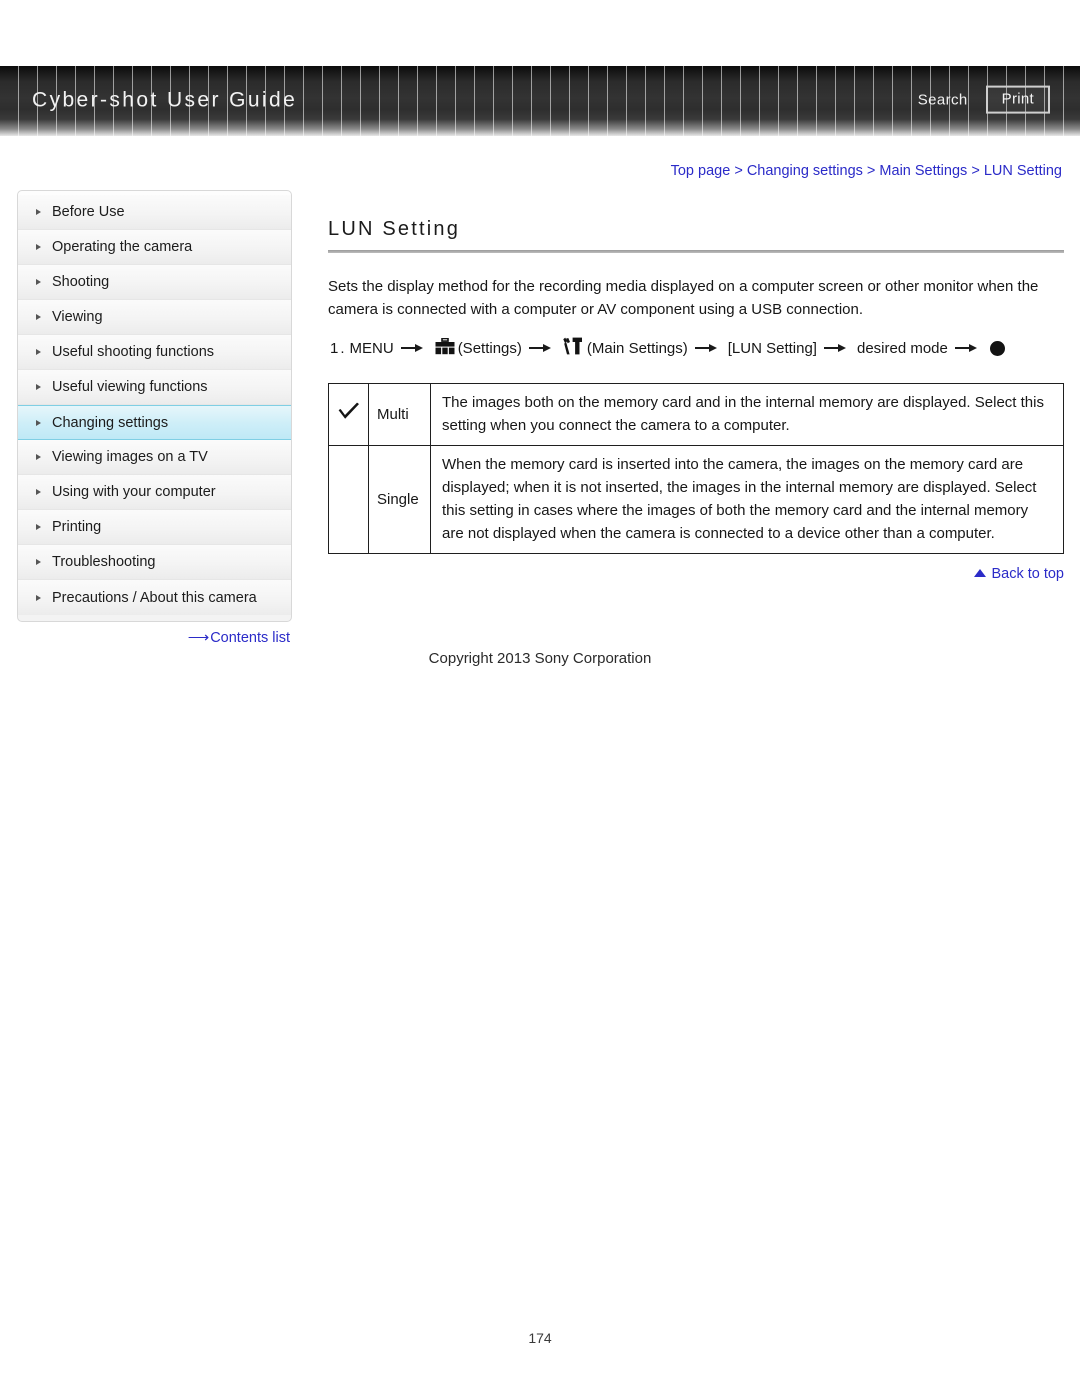  What do you see at coordinates (104, 562) in the screenshot?
I see `sidebar-item-label: Troubleshooting` at bounding box center [104, 562].